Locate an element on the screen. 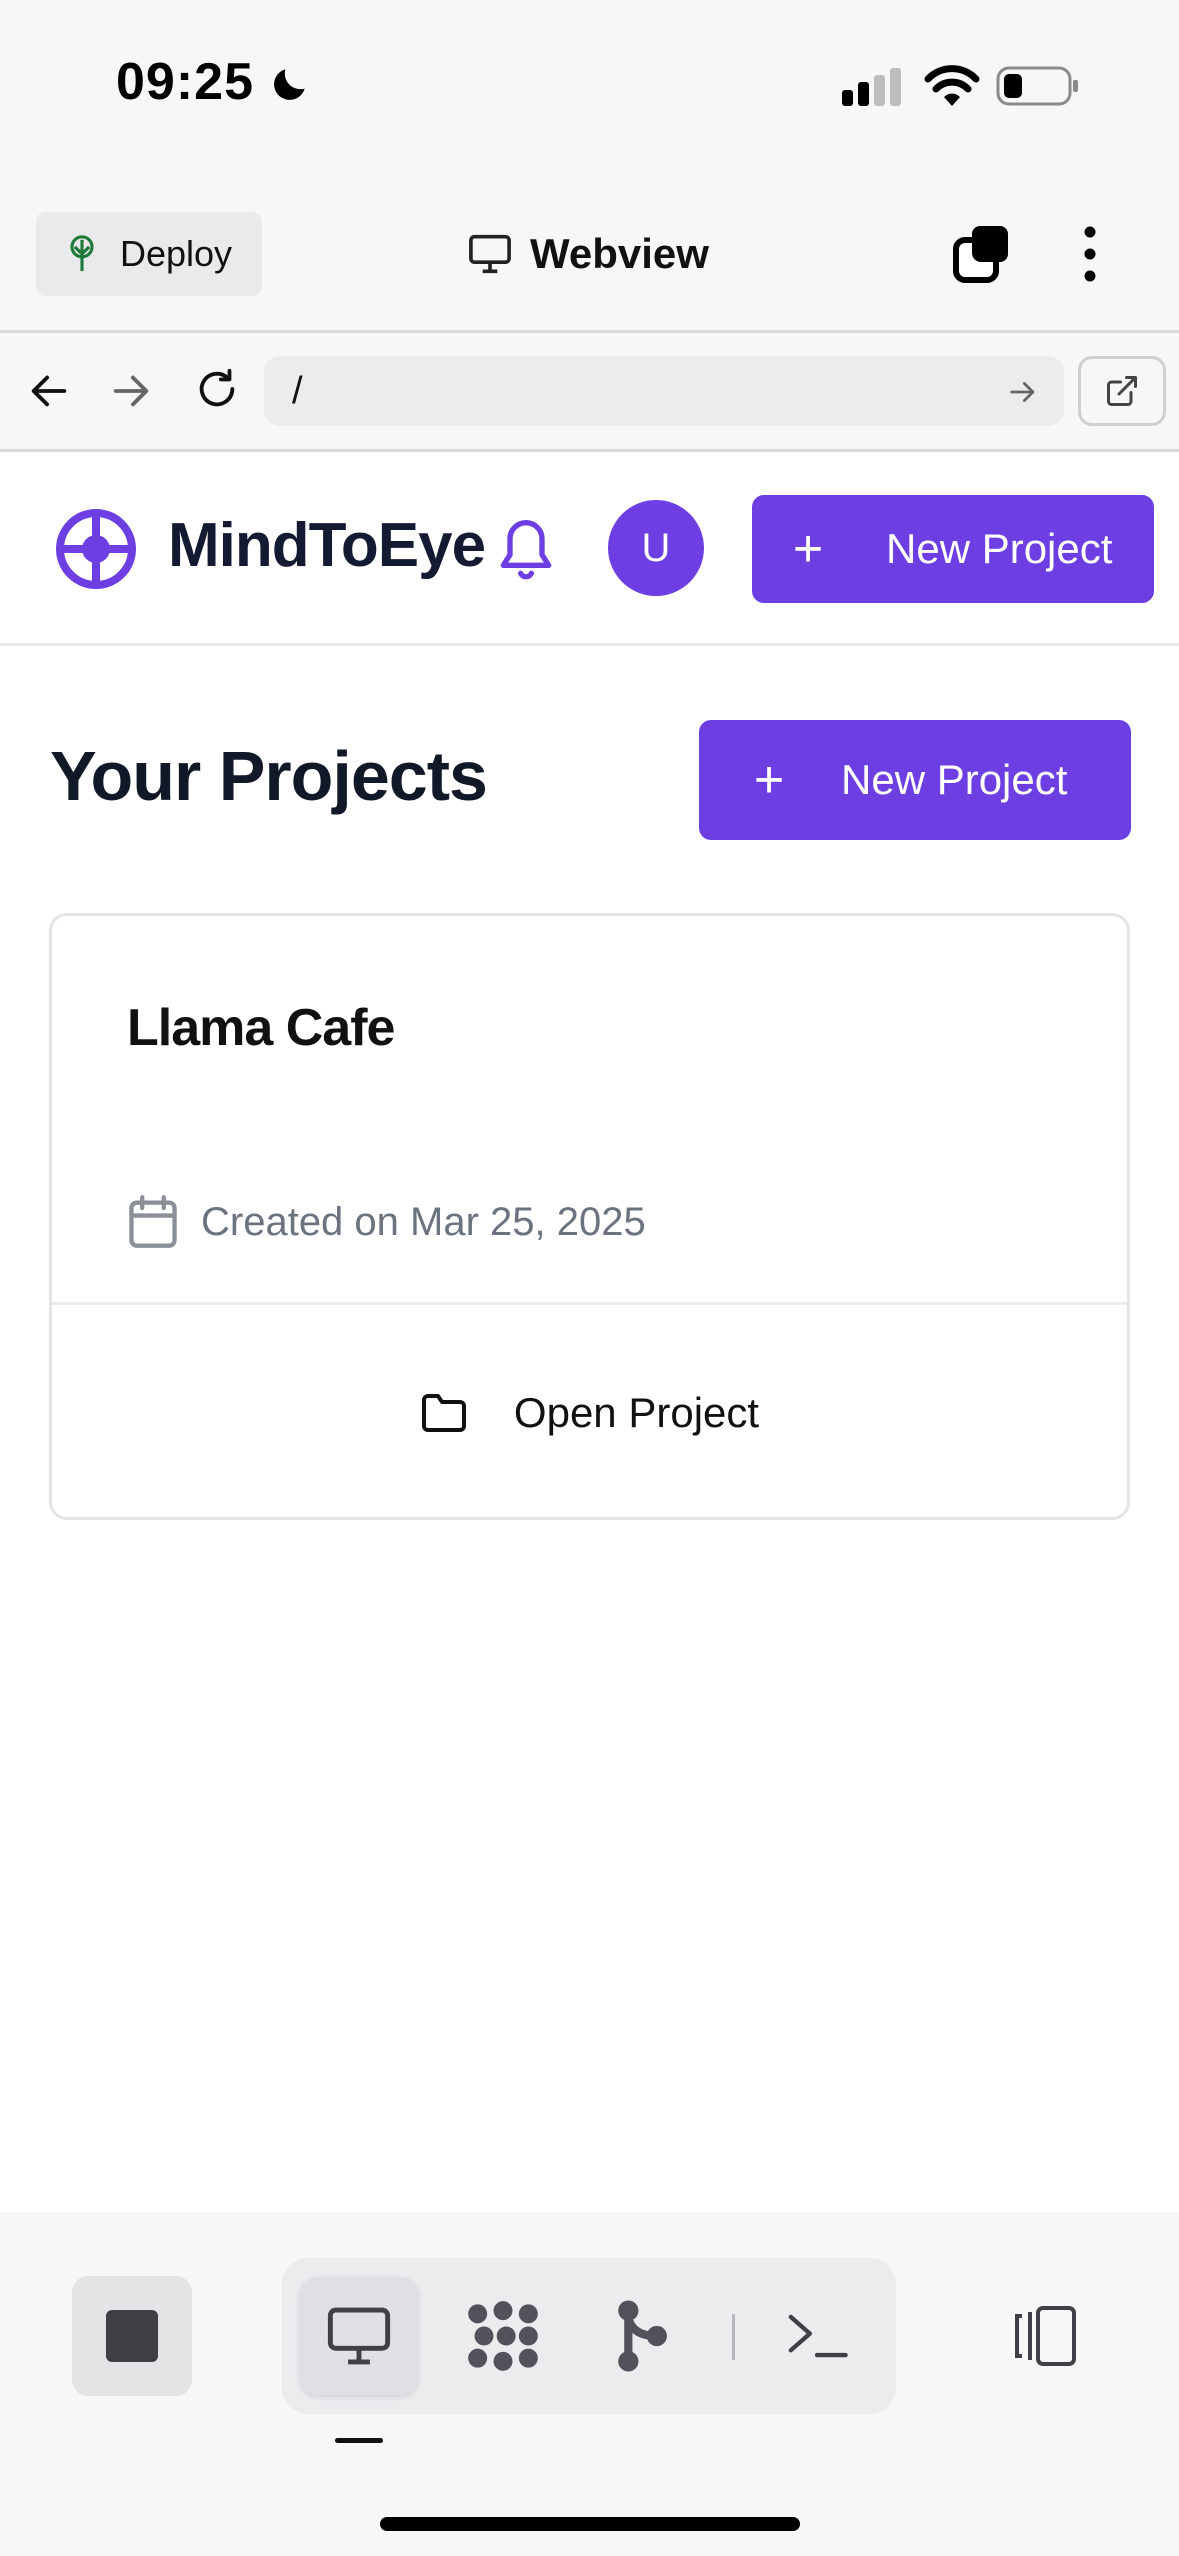  active-tab-indicator is located at coordinates (359, 2440).